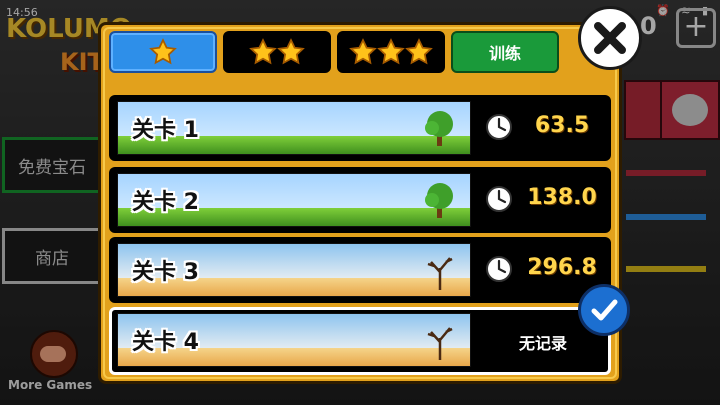 This screenshot has height=405, width=720. I want to click on no-record-label: 无记录, so click(542, 343).